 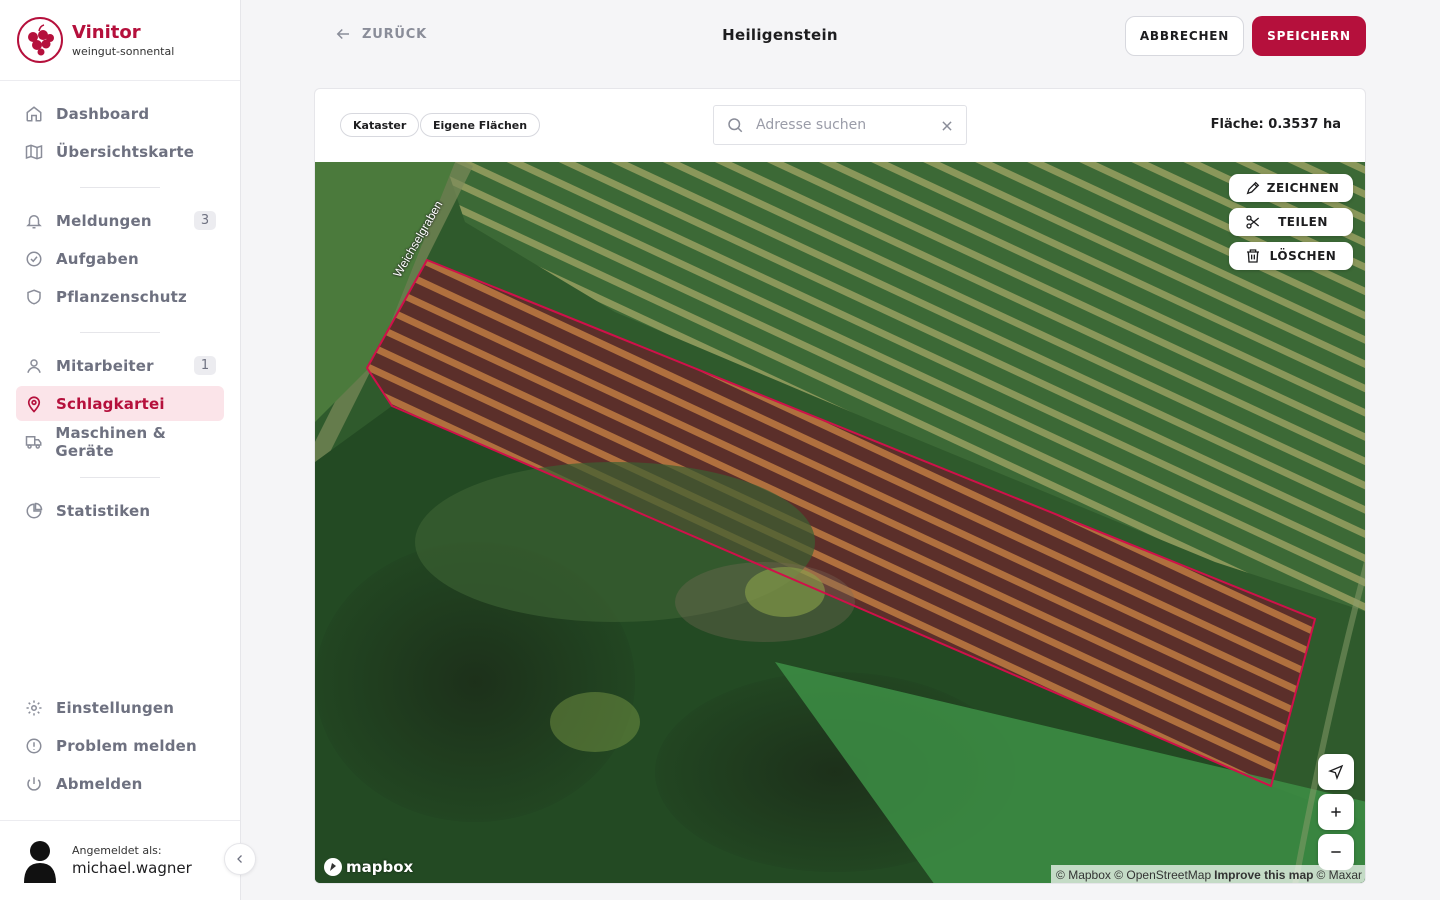 What do you see at coordinates (205, 220) in the screenshot?
I see `notification-badge: 3` at bounding box center [205, 220].